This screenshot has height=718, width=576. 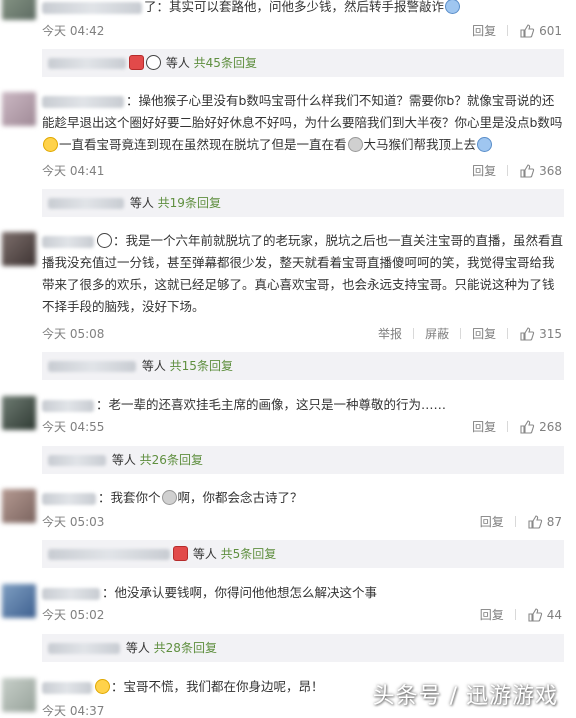 I want to click on reply-summary: 等人 共45条回复, so click(x=303, y=63).